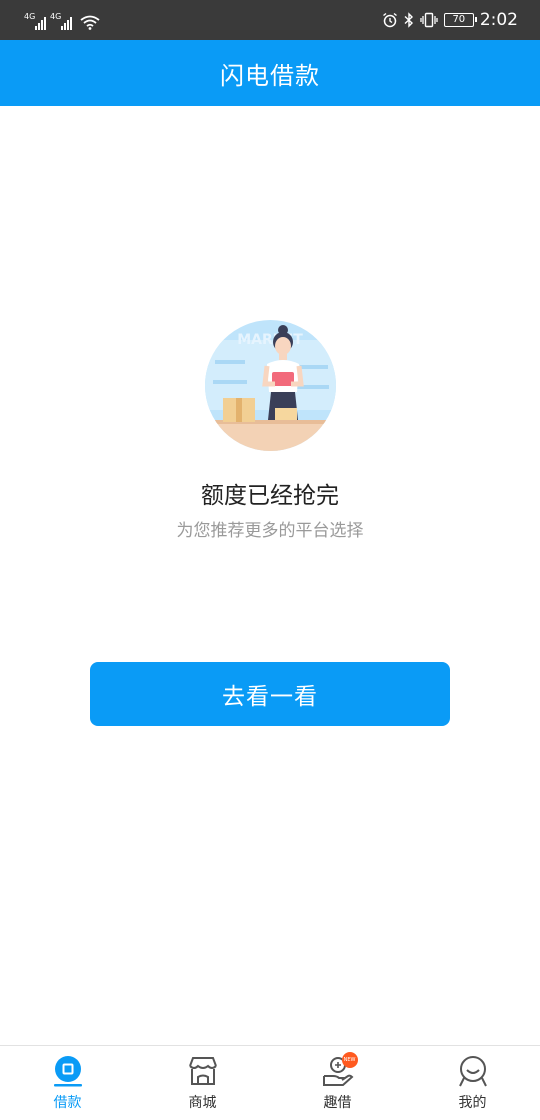 Image resolution: width=540 pixels, height=1120 pixels. Describe the element at coordinates (202, 1071) in the screenshot. I see `store-icon` at that location.